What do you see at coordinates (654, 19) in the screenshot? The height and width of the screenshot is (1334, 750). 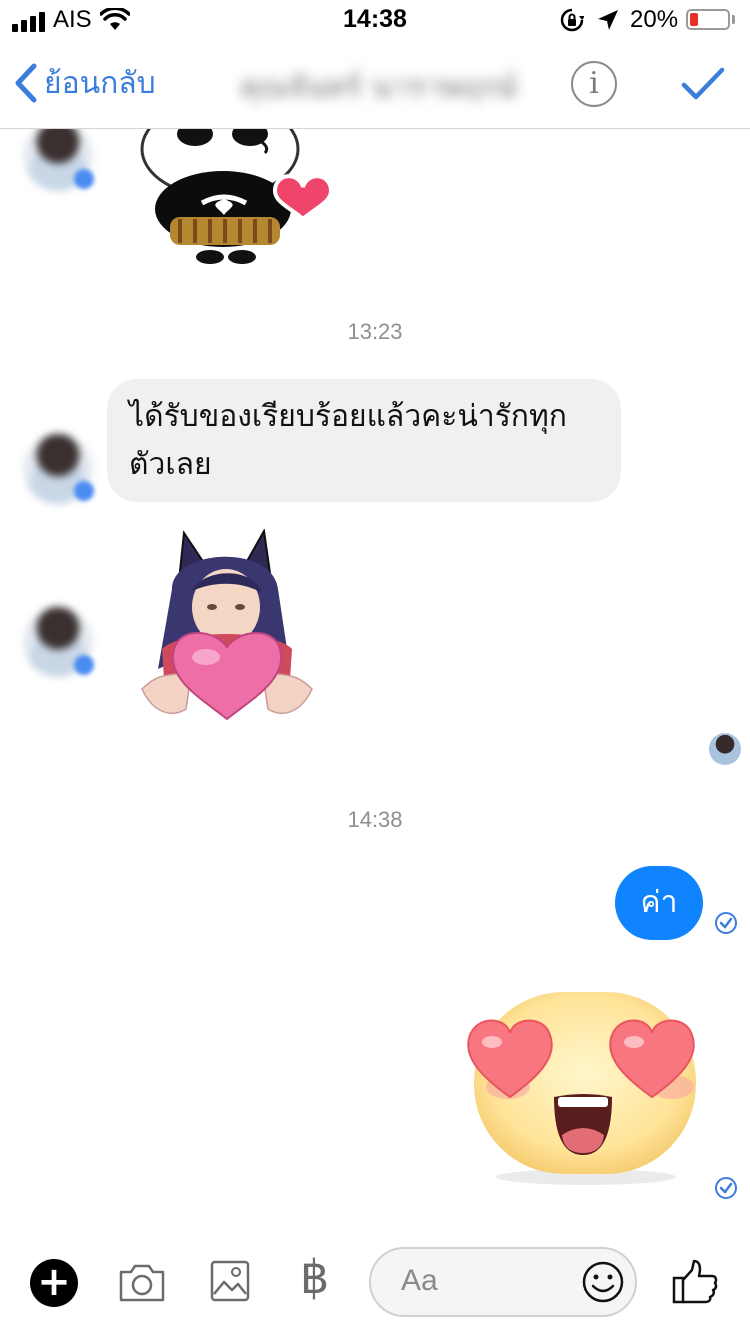 I see `battery-percent: 20%` at bounding box center [654, 19].